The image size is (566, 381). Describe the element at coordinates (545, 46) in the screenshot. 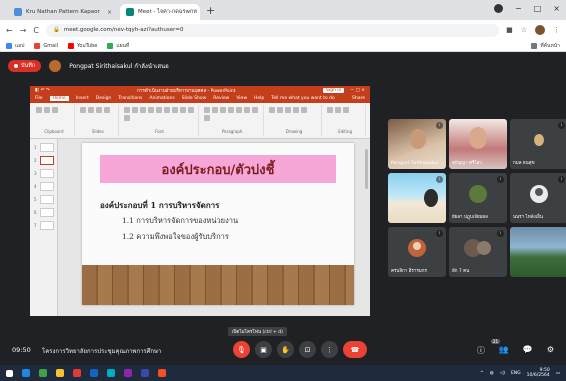

I see `reading-list: ที่คั่นหน้า` at that location.